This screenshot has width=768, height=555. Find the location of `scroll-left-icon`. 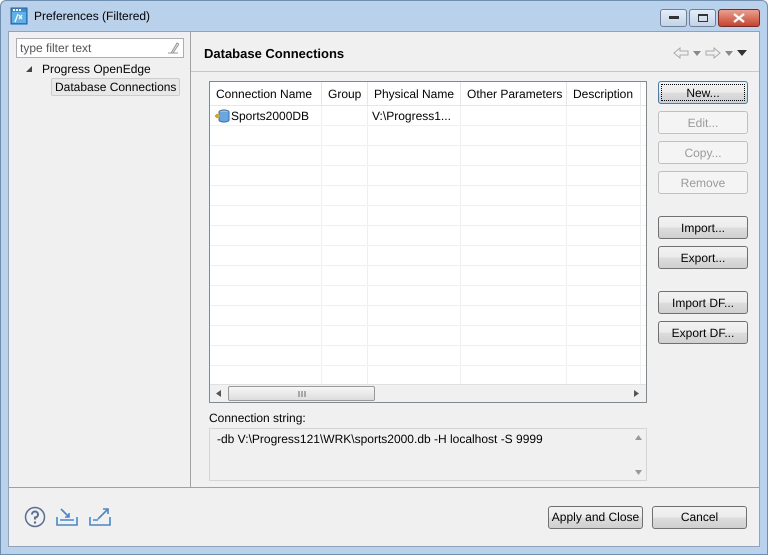

scroll-left-icon is located at coordinates (219, 393).